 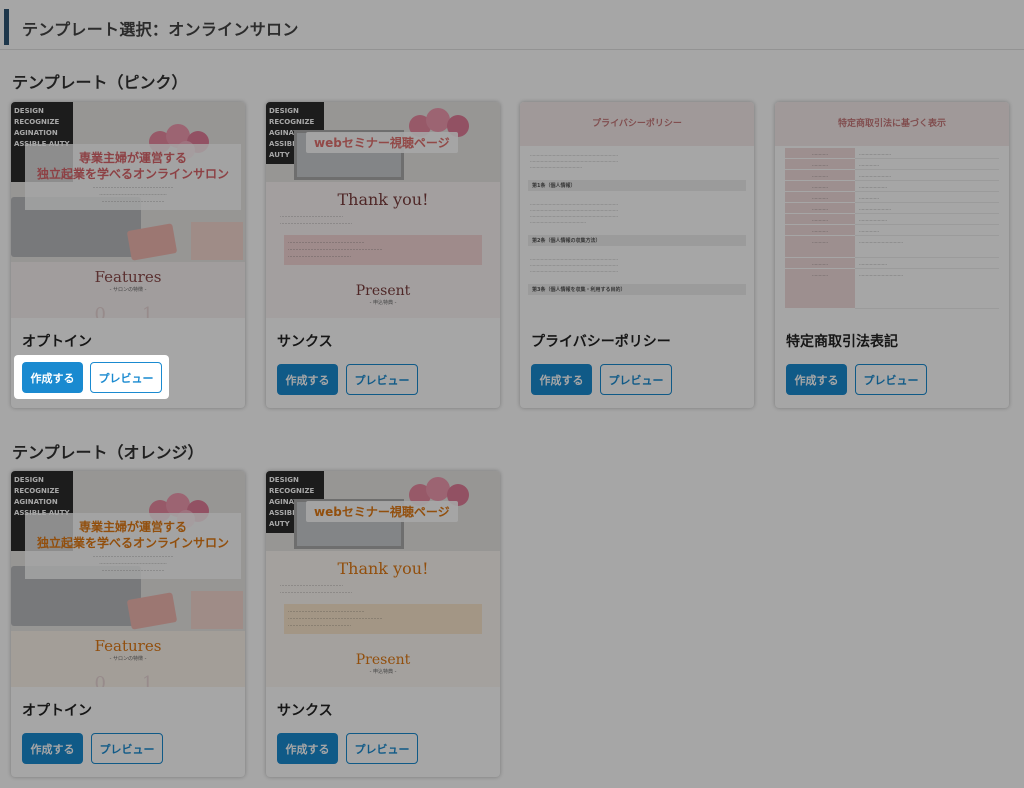 I want to click on template-name: 特定商取引法表記, so click(x=842, y=342).